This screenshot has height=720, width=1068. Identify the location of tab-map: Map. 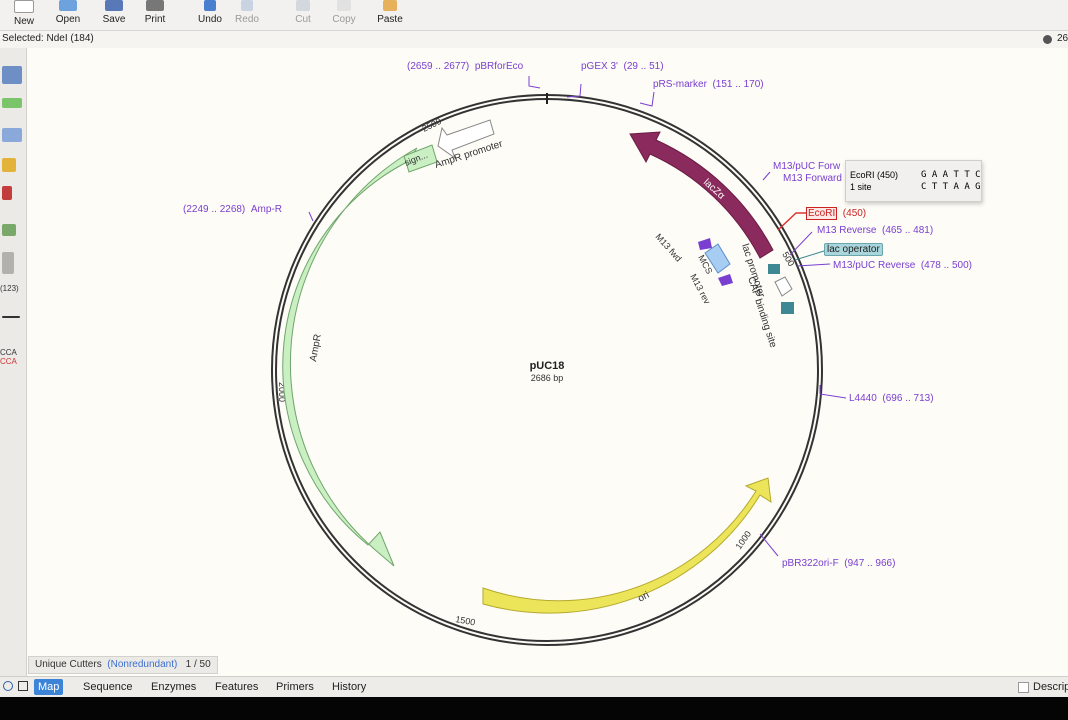
(49, 687).